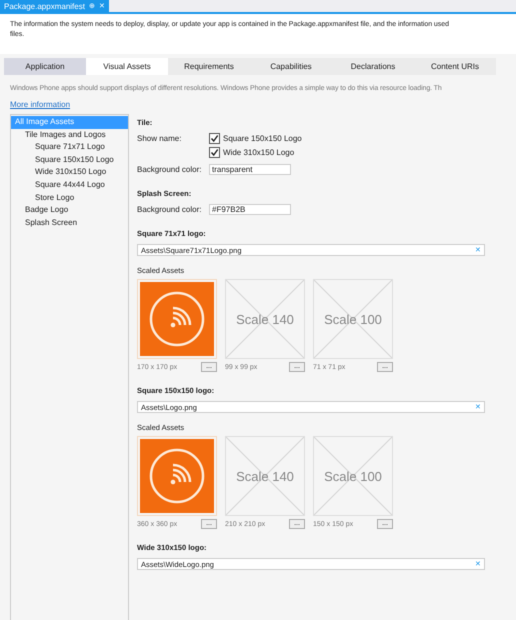 This screenshot has width=516, height=620. I want to click on sidebar-item: Tile Images and Logos, so click(69, 135).